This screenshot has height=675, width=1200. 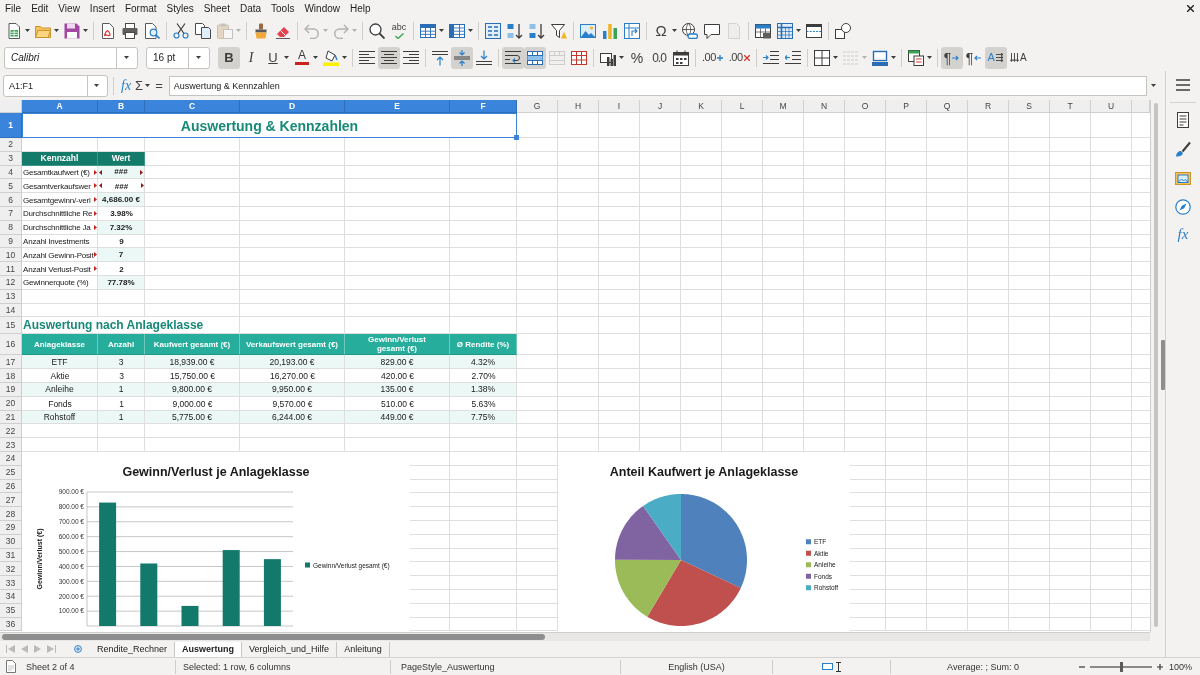 I want to click on row-header: 33, so click(x=11, y=583).